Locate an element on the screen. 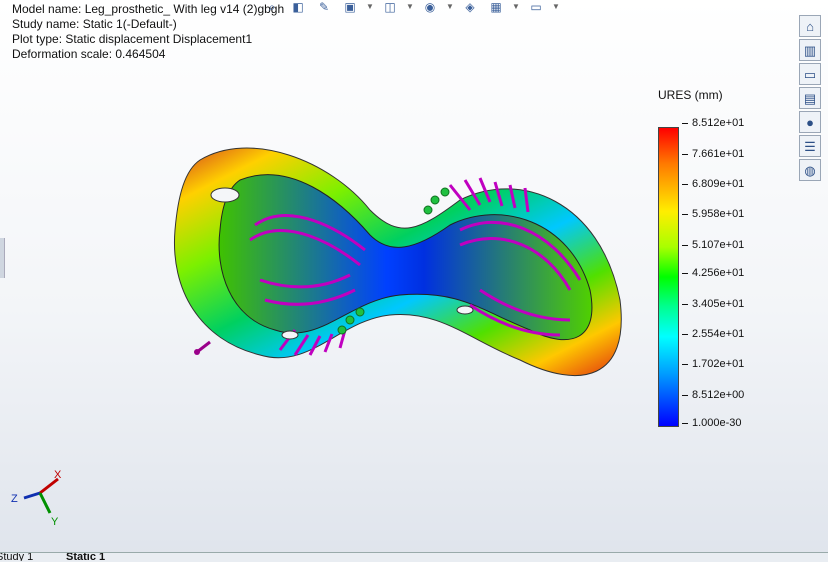 The image size is (828, 562). legend-tick: 5.107e+01 is located at coordinates (713, 245).